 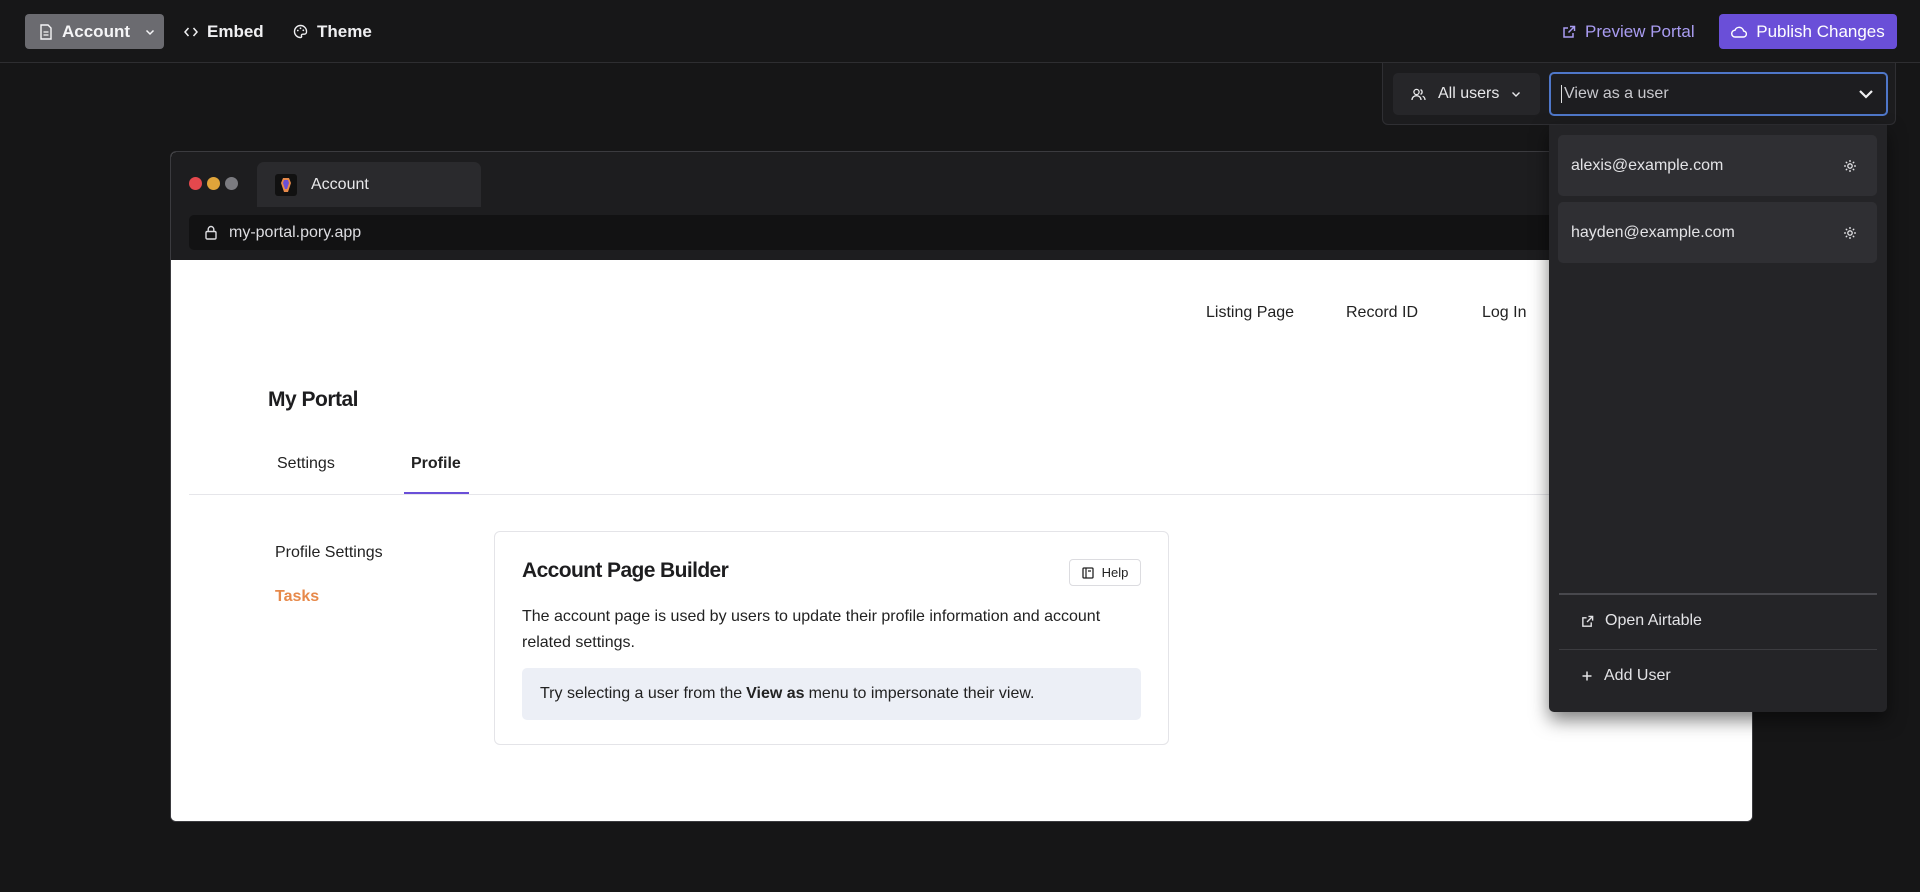 I want to click on theme-button: Theme, so click(x=332, y=31).